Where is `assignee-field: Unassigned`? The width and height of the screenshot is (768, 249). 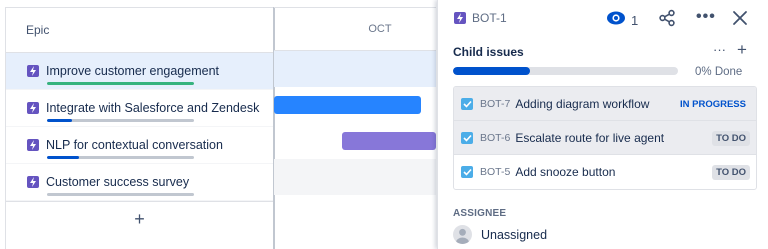
assignee-field: Unassigned is located at coordinates (500, 234).